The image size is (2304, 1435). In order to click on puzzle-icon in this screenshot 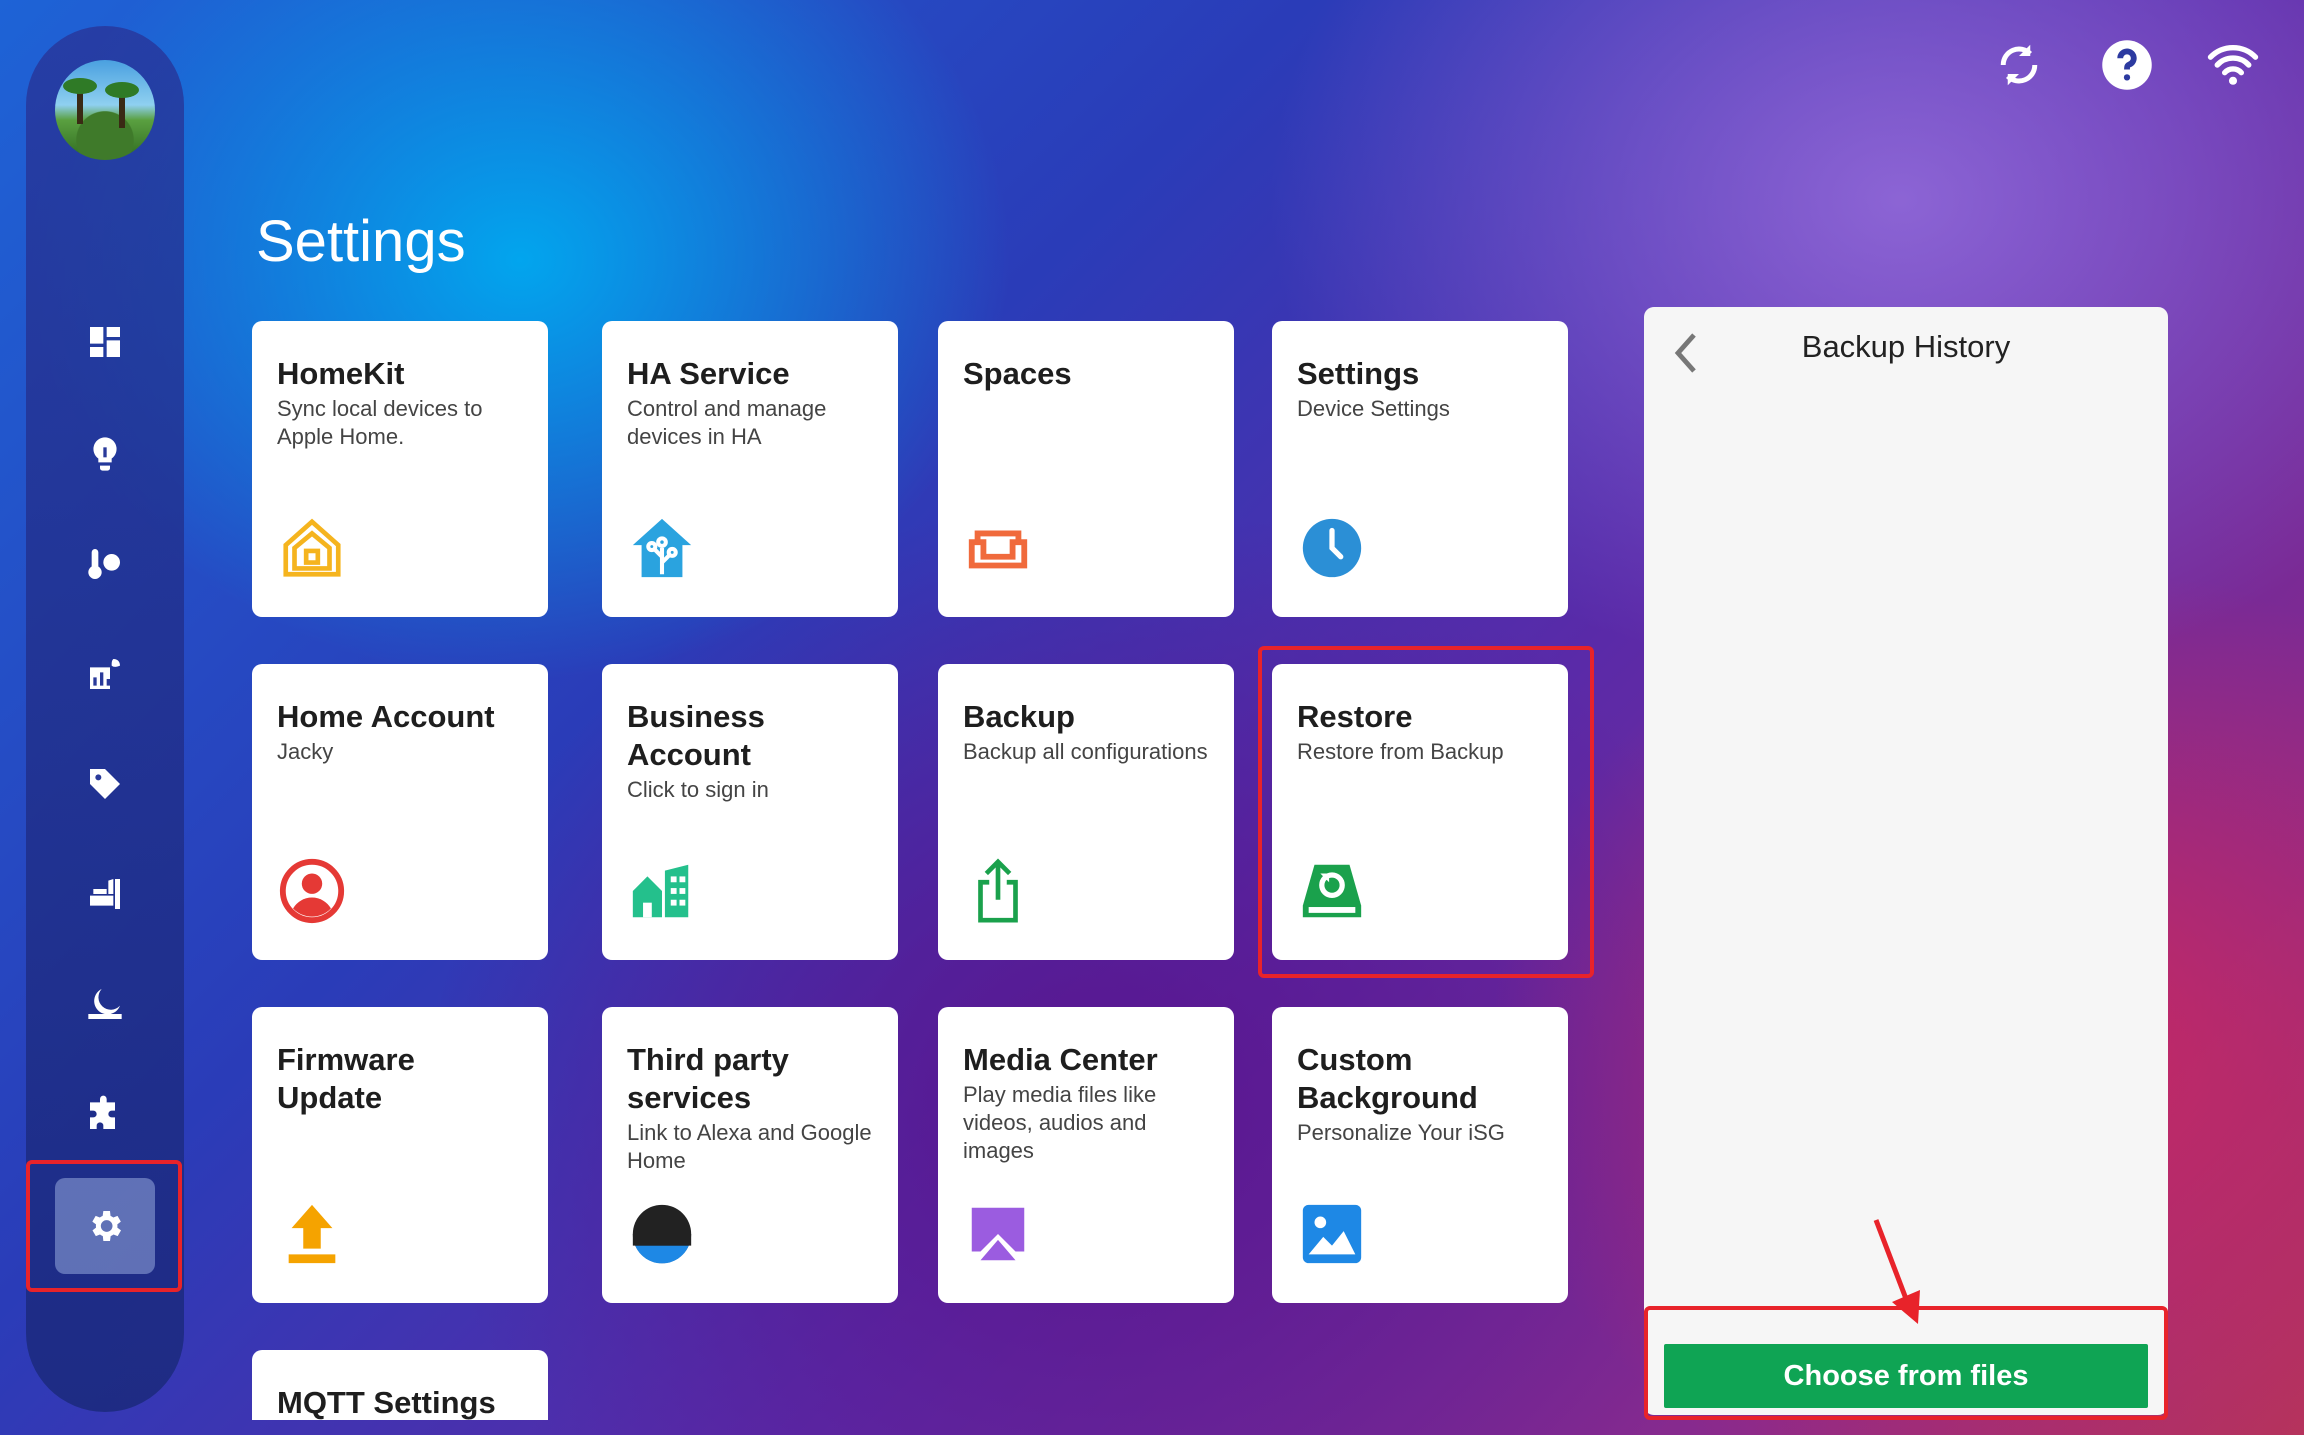, I will do `click(102, 1112)`.